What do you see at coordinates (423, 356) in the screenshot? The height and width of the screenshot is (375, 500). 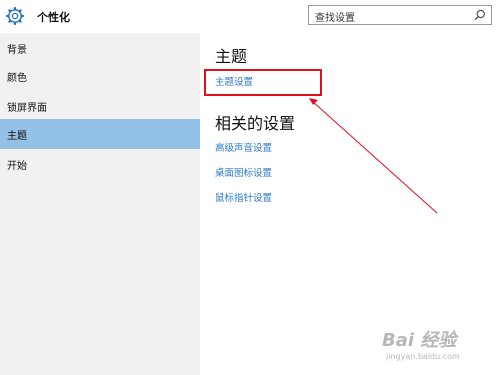 I see `watermark-url: jingyan.baidu.com` at bounding box center [423, 356].